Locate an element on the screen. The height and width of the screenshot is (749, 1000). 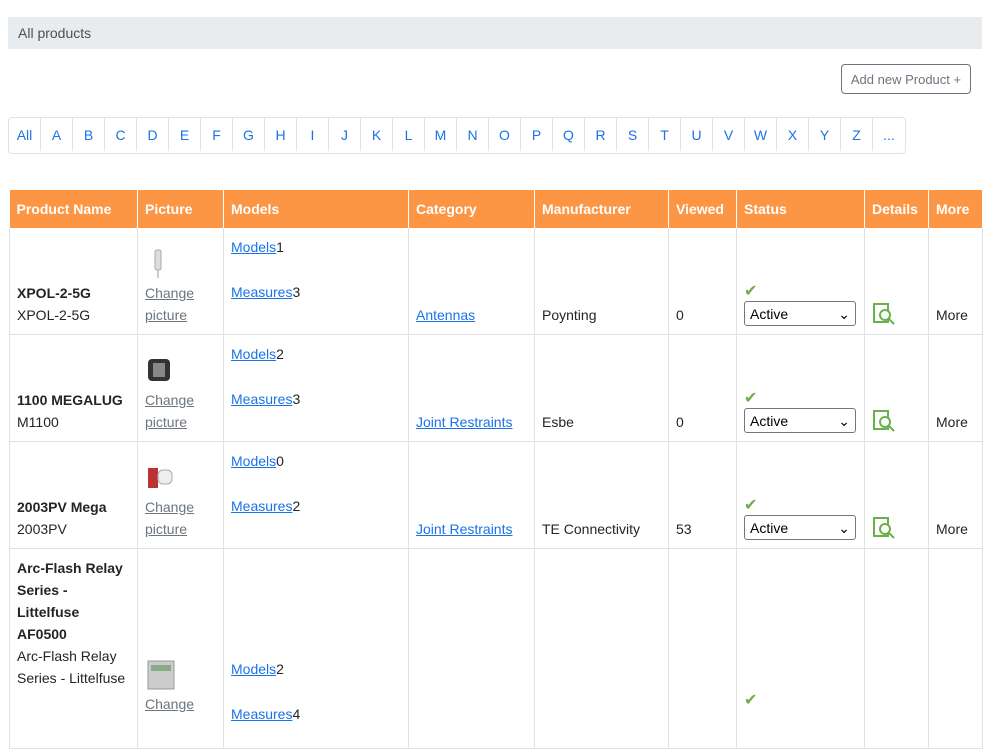
col-category: Category is located at coordinates (471, 209).